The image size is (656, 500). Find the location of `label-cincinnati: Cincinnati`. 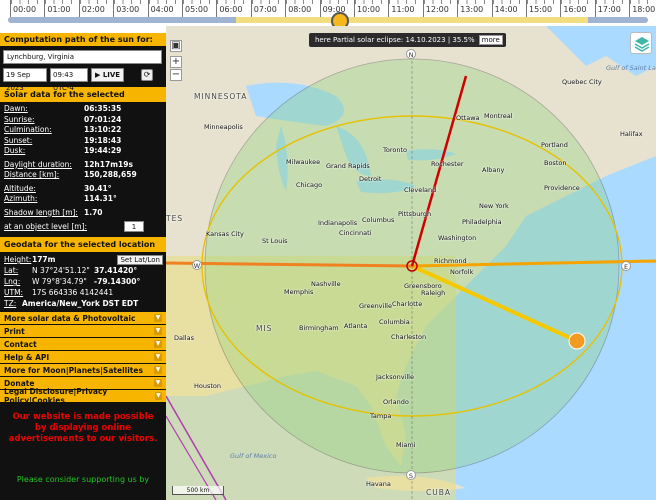

label-cincinnati: Cincinnati is located at coordinates (355, 233).